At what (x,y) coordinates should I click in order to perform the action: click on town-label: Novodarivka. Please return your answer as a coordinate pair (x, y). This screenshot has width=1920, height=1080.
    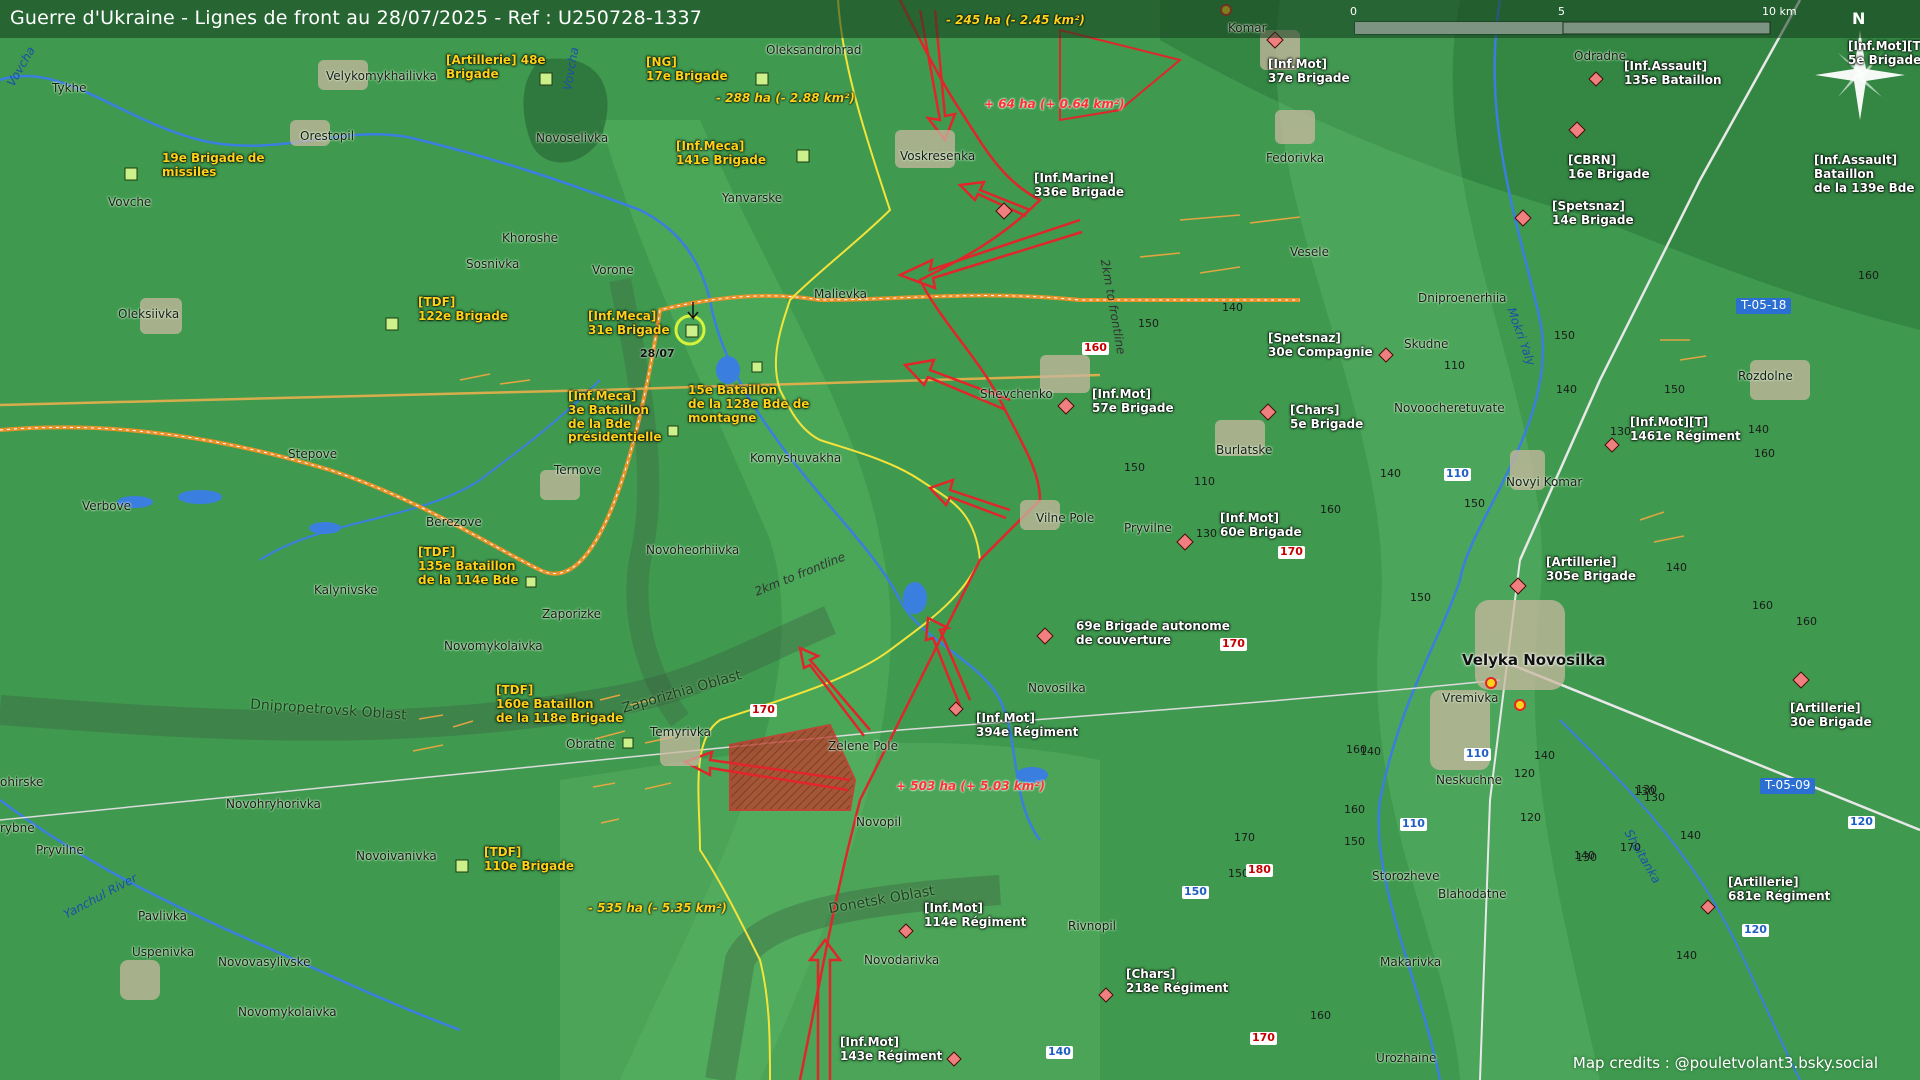
    Looking at the image, I should click on (902, 960).